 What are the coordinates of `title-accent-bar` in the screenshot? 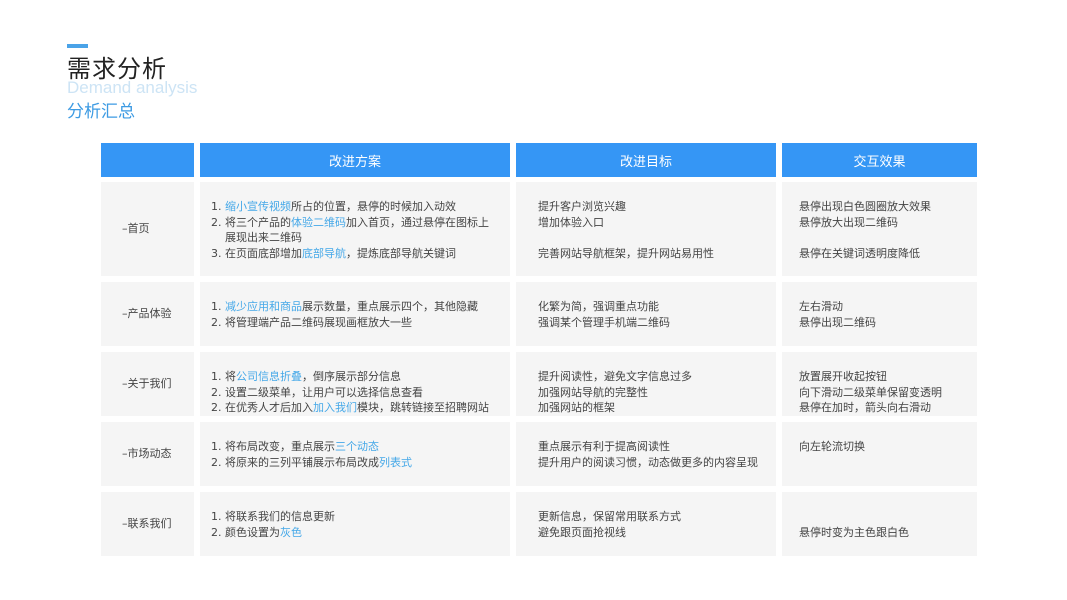 It's located at (77, 46).